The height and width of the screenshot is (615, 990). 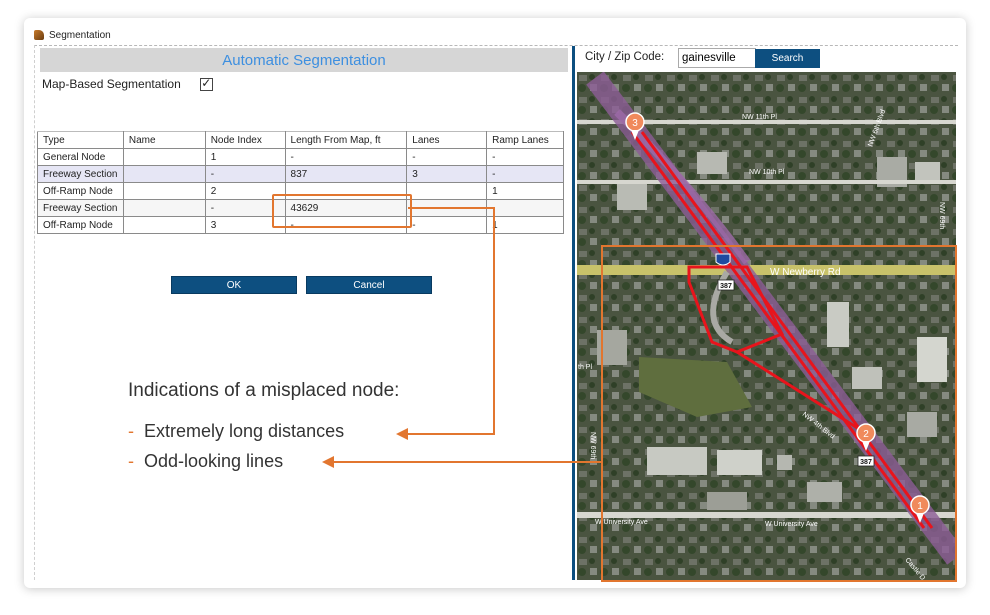 What do you see at coordinates (244, 431) in the screenshot?
I see `bullet-text: Extremely long distances` at bounding box center [244, 431].